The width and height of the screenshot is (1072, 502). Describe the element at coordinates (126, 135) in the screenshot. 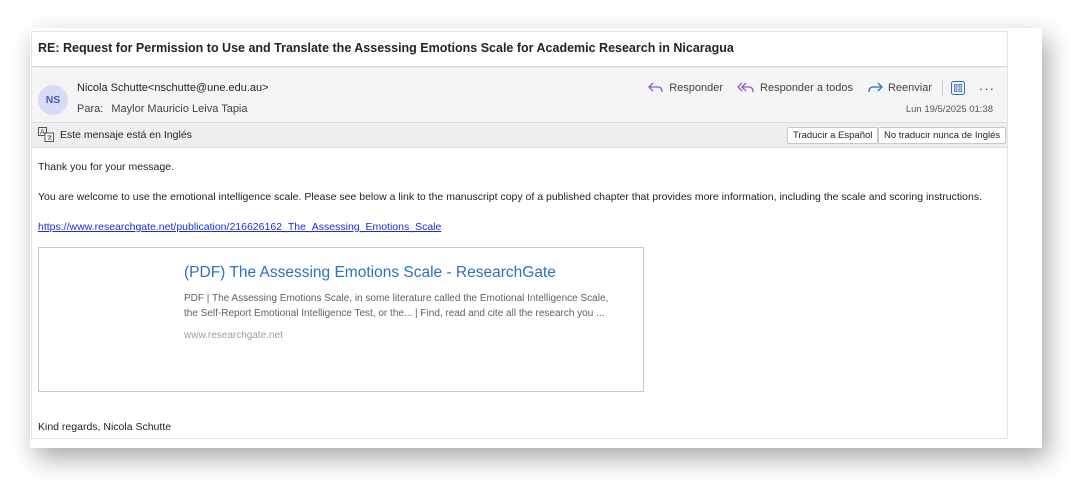

I see `translation-message: Este mensaje está en Inglés` at that location.